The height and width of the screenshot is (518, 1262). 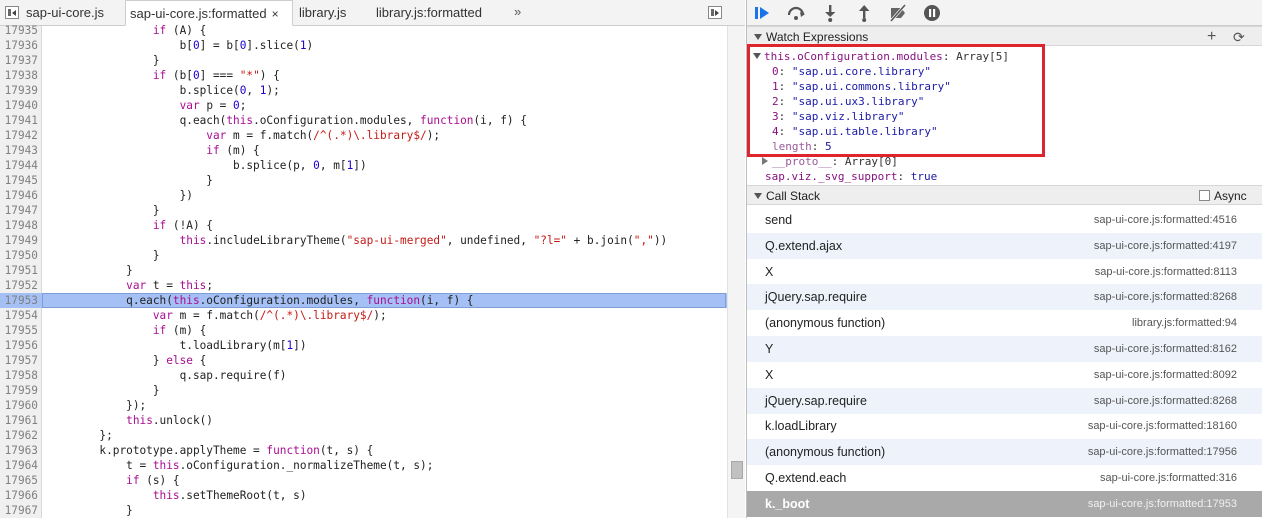 I want to click on call-frame: Xsap-ui-core.js:formatted:8092, so click(x=1004, y=375).